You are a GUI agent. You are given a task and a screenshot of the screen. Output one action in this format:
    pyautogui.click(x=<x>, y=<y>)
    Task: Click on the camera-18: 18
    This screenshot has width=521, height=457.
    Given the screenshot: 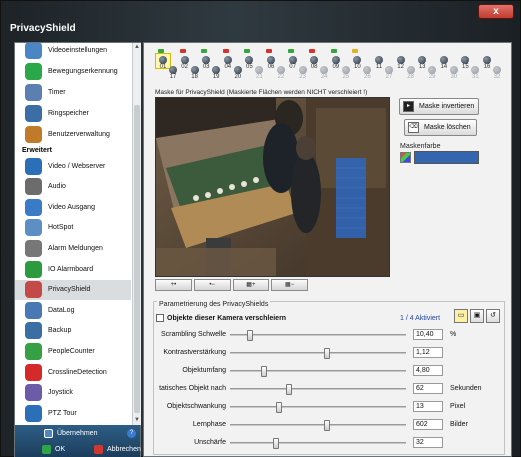 What is the action you would take?
    pyautogui.click(x=195, y=68)
    